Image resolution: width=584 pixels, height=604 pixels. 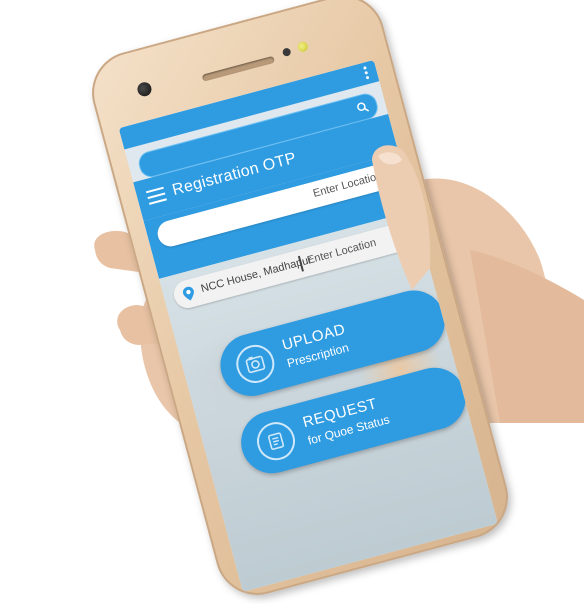 I want to click on proximity-sensor, so click(x=286, y=52).